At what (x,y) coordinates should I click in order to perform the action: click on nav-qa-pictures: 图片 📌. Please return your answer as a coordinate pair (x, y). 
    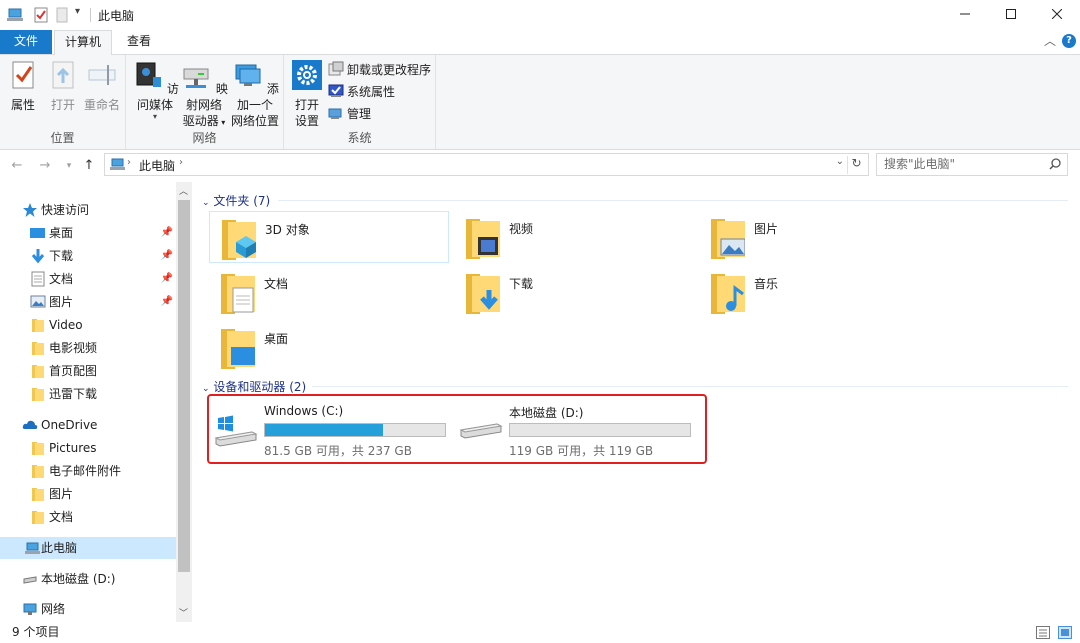
    Looking at the image, I should click on (88, 302).